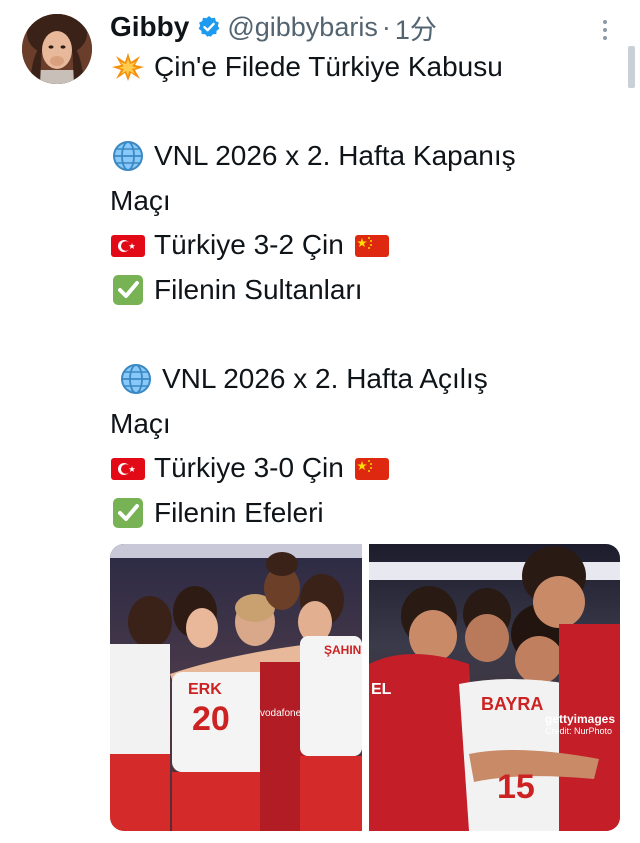  What do you see at coordinates (249, 467) in the screenshot?
I see `match2-score: Türkiye 3-0 Çin` at bounding box center [249, 467].